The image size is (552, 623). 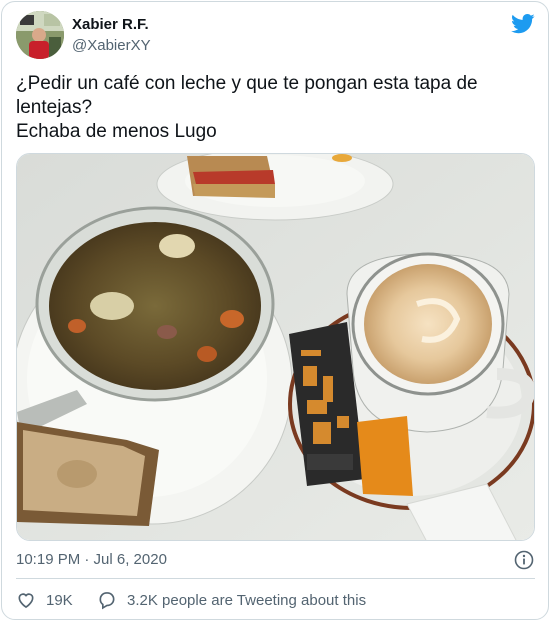 I want to click on twitter-bird-icon, so click(x=523, y=24).